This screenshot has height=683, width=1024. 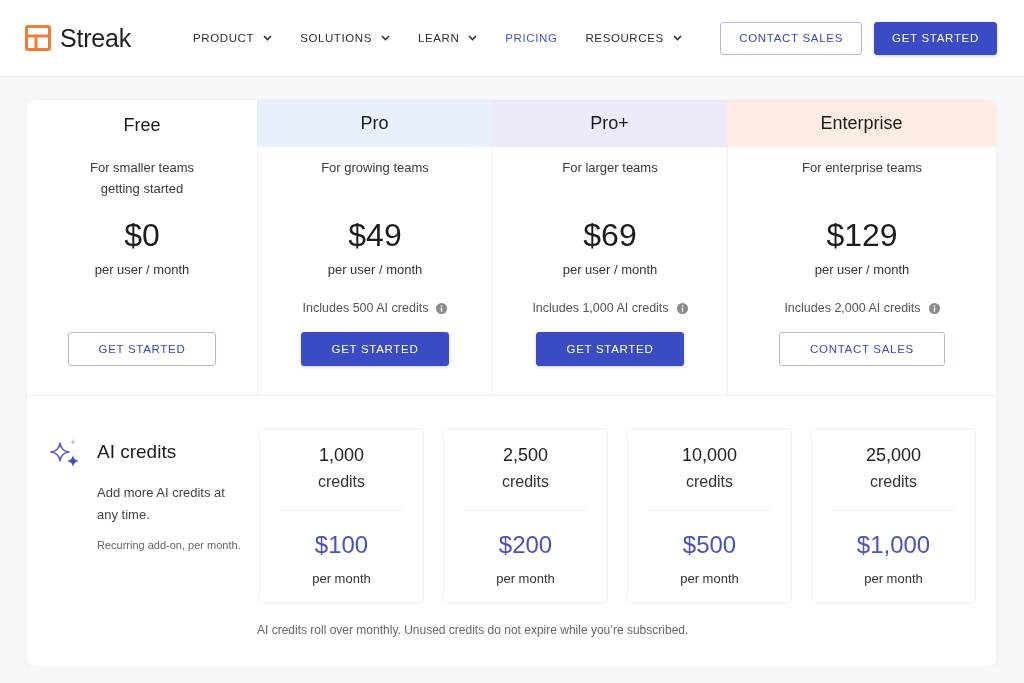 I want to click on credit-amount: 1,000, so click(x=341, y=455).